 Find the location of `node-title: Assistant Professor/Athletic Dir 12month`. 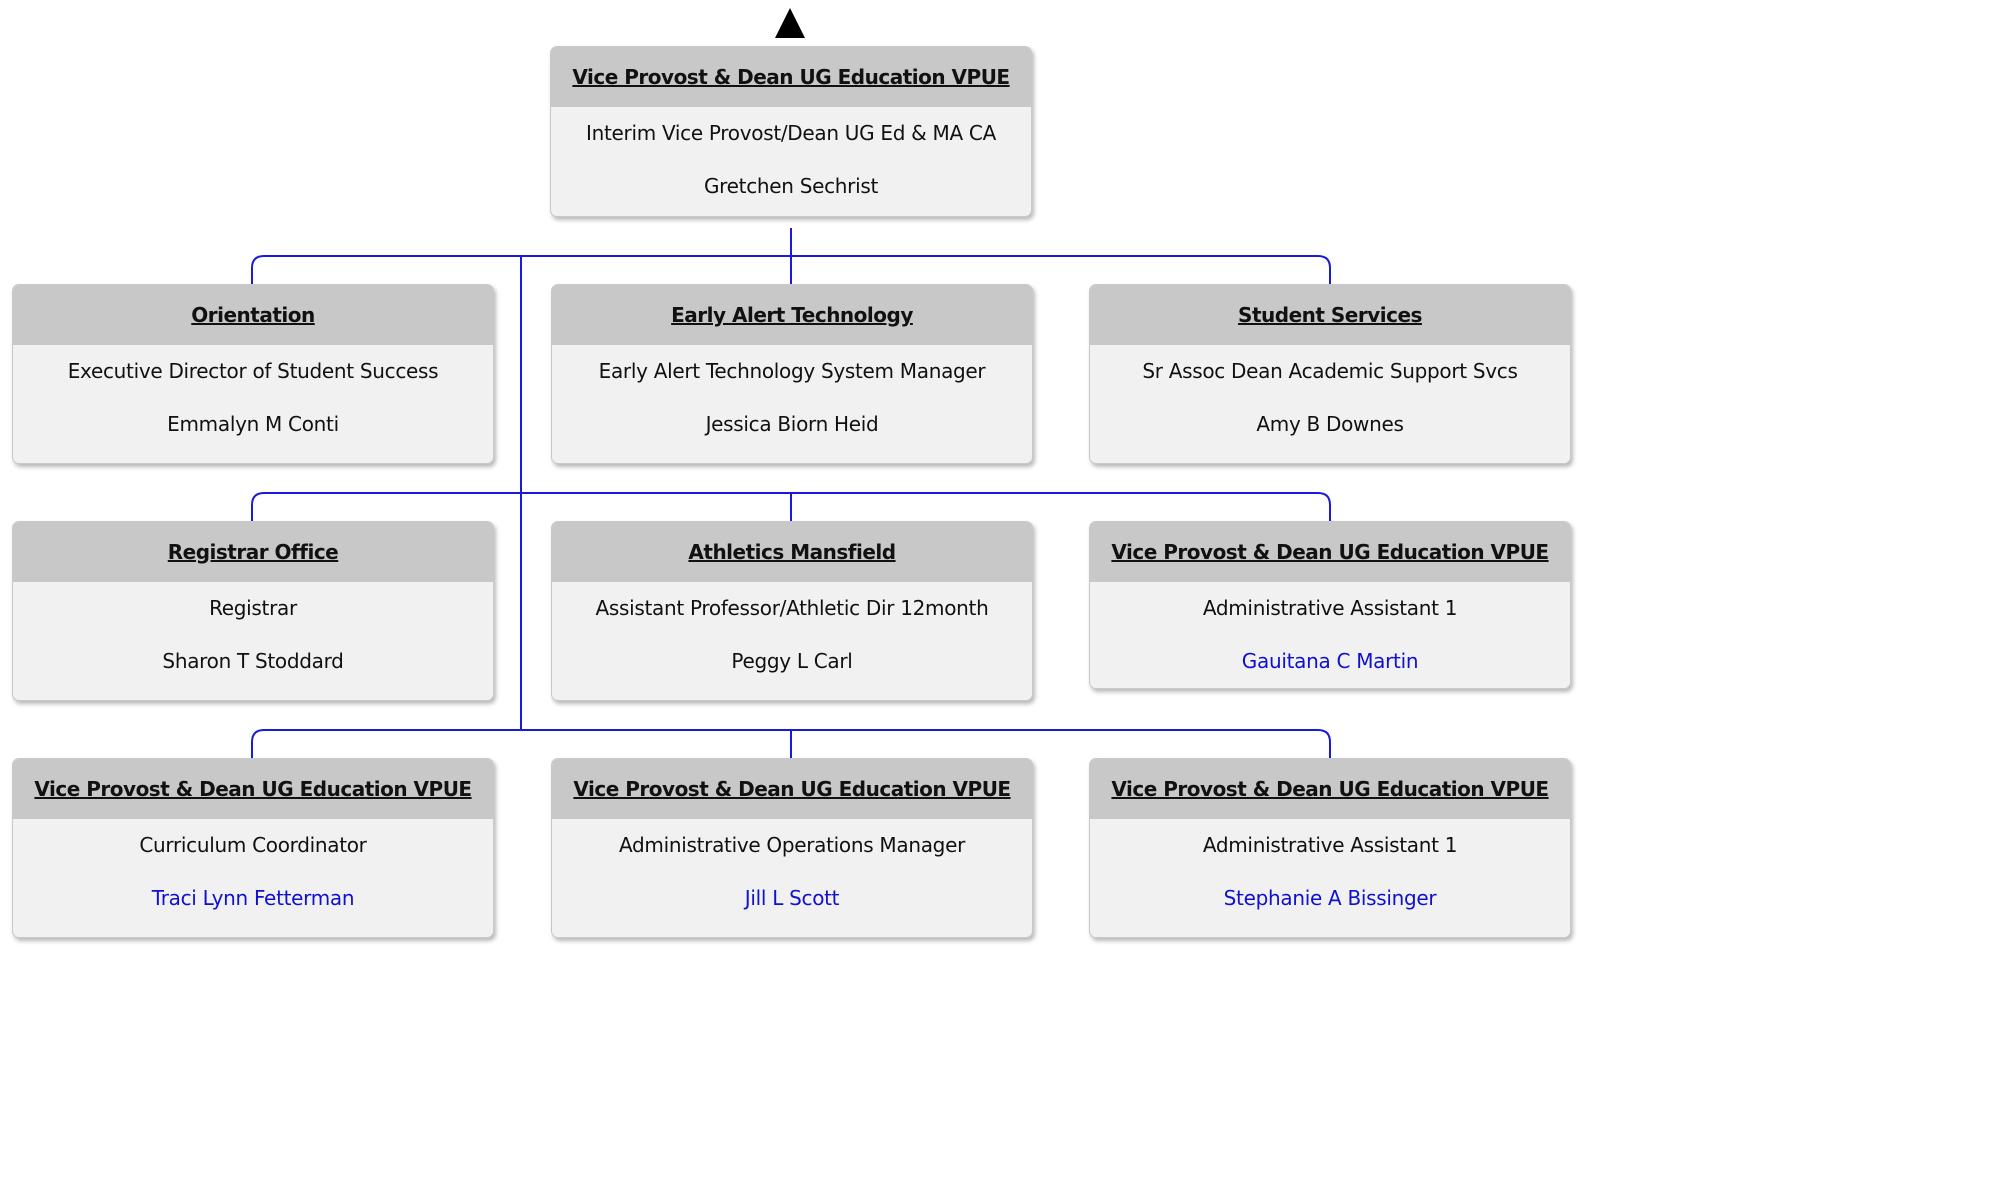

node-title: Assistant Professor/Athletic Dir 12month is located at coordinates (792, 608).